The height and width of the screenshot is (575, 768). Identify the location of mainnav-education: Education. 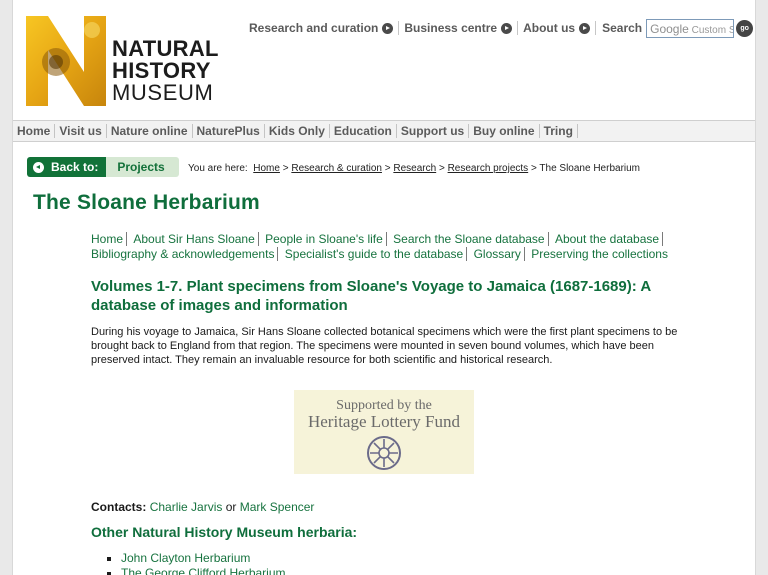
(363, 131).